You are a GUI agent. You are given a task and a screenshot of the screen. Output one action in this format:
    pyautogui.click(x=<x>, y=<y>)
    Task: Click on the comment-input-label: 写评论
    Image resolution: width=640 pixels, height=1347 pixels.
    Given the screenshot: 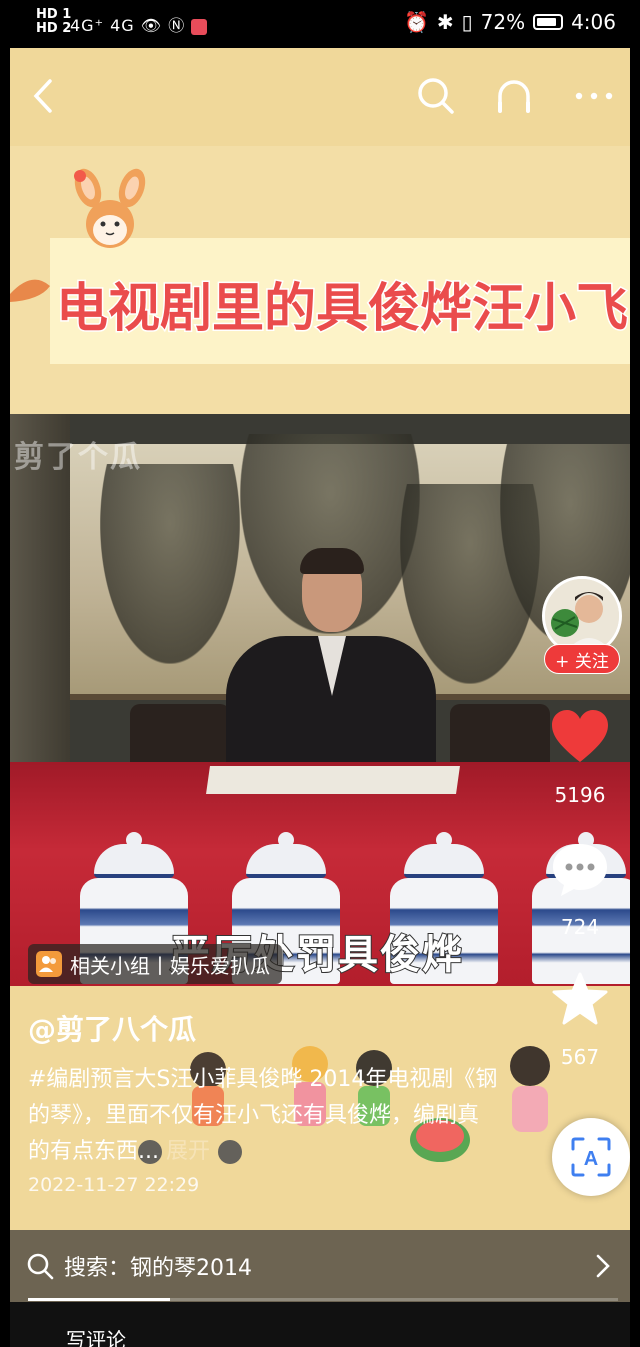 What is the action you would take?
    pyautogui.click(x=96, y=1337)
    